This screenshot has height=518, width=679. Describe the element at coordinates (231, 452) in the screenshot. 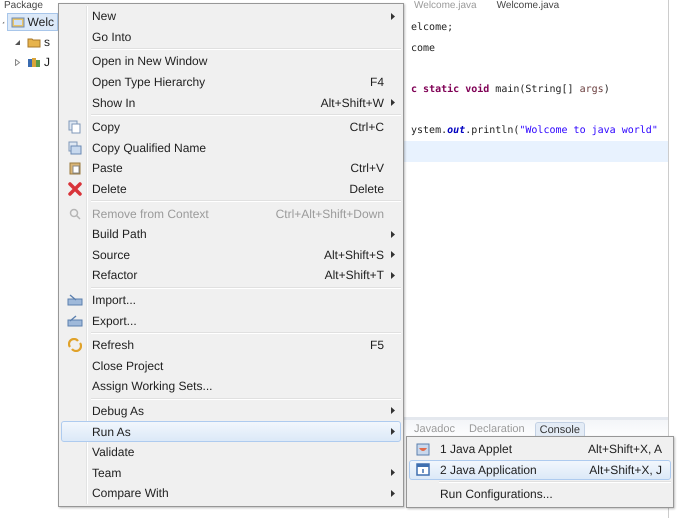

I see `menu-item: Validate` at that location.